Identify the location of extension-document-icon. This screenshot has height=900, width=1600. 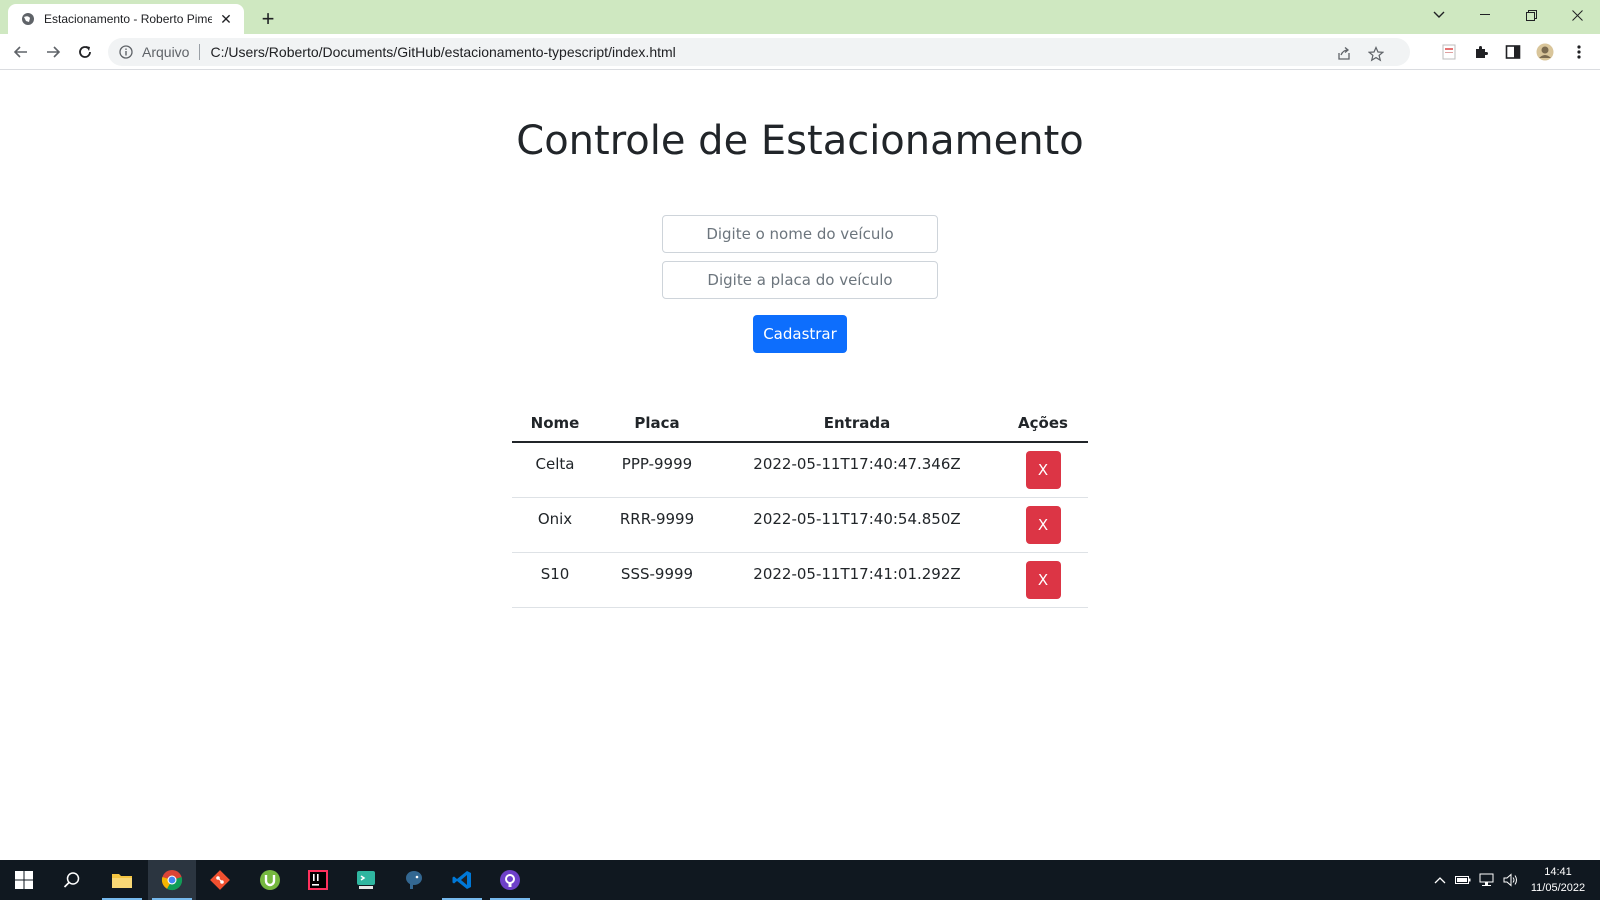
(1449, 52).